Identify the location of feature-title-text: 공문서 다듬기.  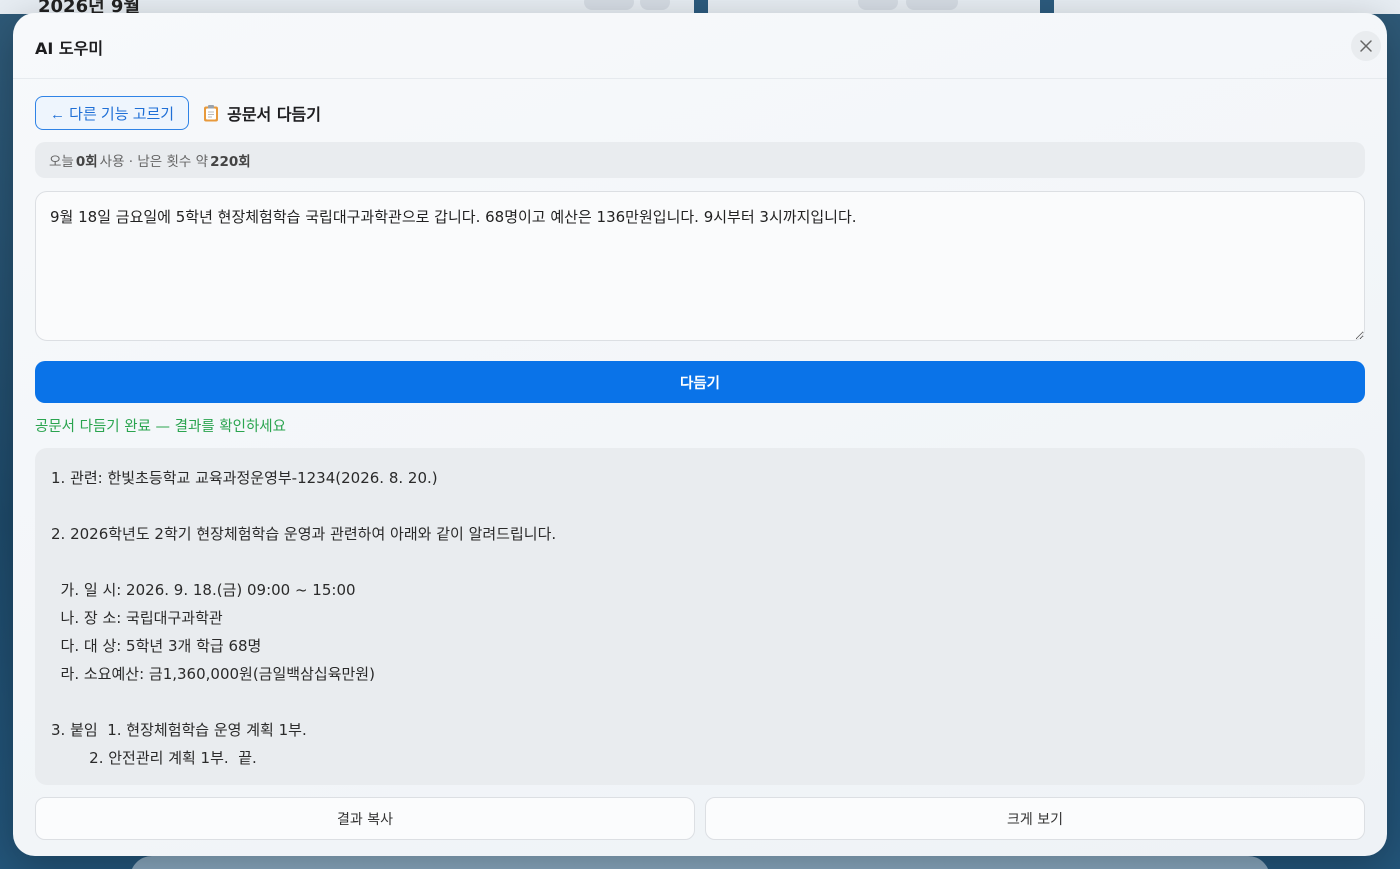
(274, 114).